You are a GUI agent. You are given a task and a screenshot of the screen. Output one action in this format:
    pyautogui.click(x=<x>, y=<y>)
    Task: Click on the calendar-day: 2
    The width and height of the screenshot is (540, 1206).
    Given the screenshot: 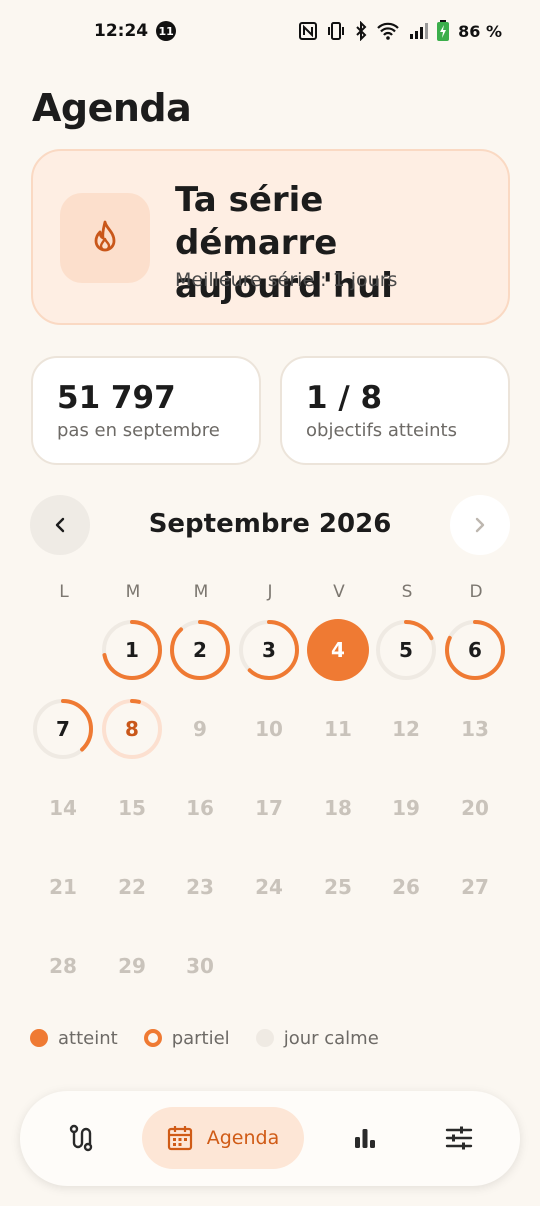 What is the action you would take?
    pyautogui.click(x=200, y=650)
    